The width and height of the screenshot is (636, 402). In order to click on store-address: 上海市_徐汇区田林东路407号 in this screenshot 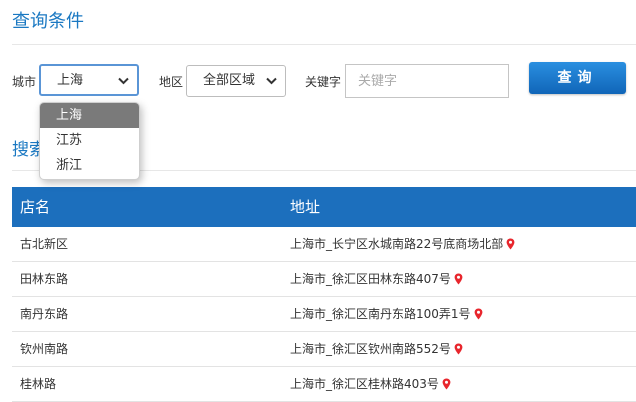, I will do `click(370, 279)`.